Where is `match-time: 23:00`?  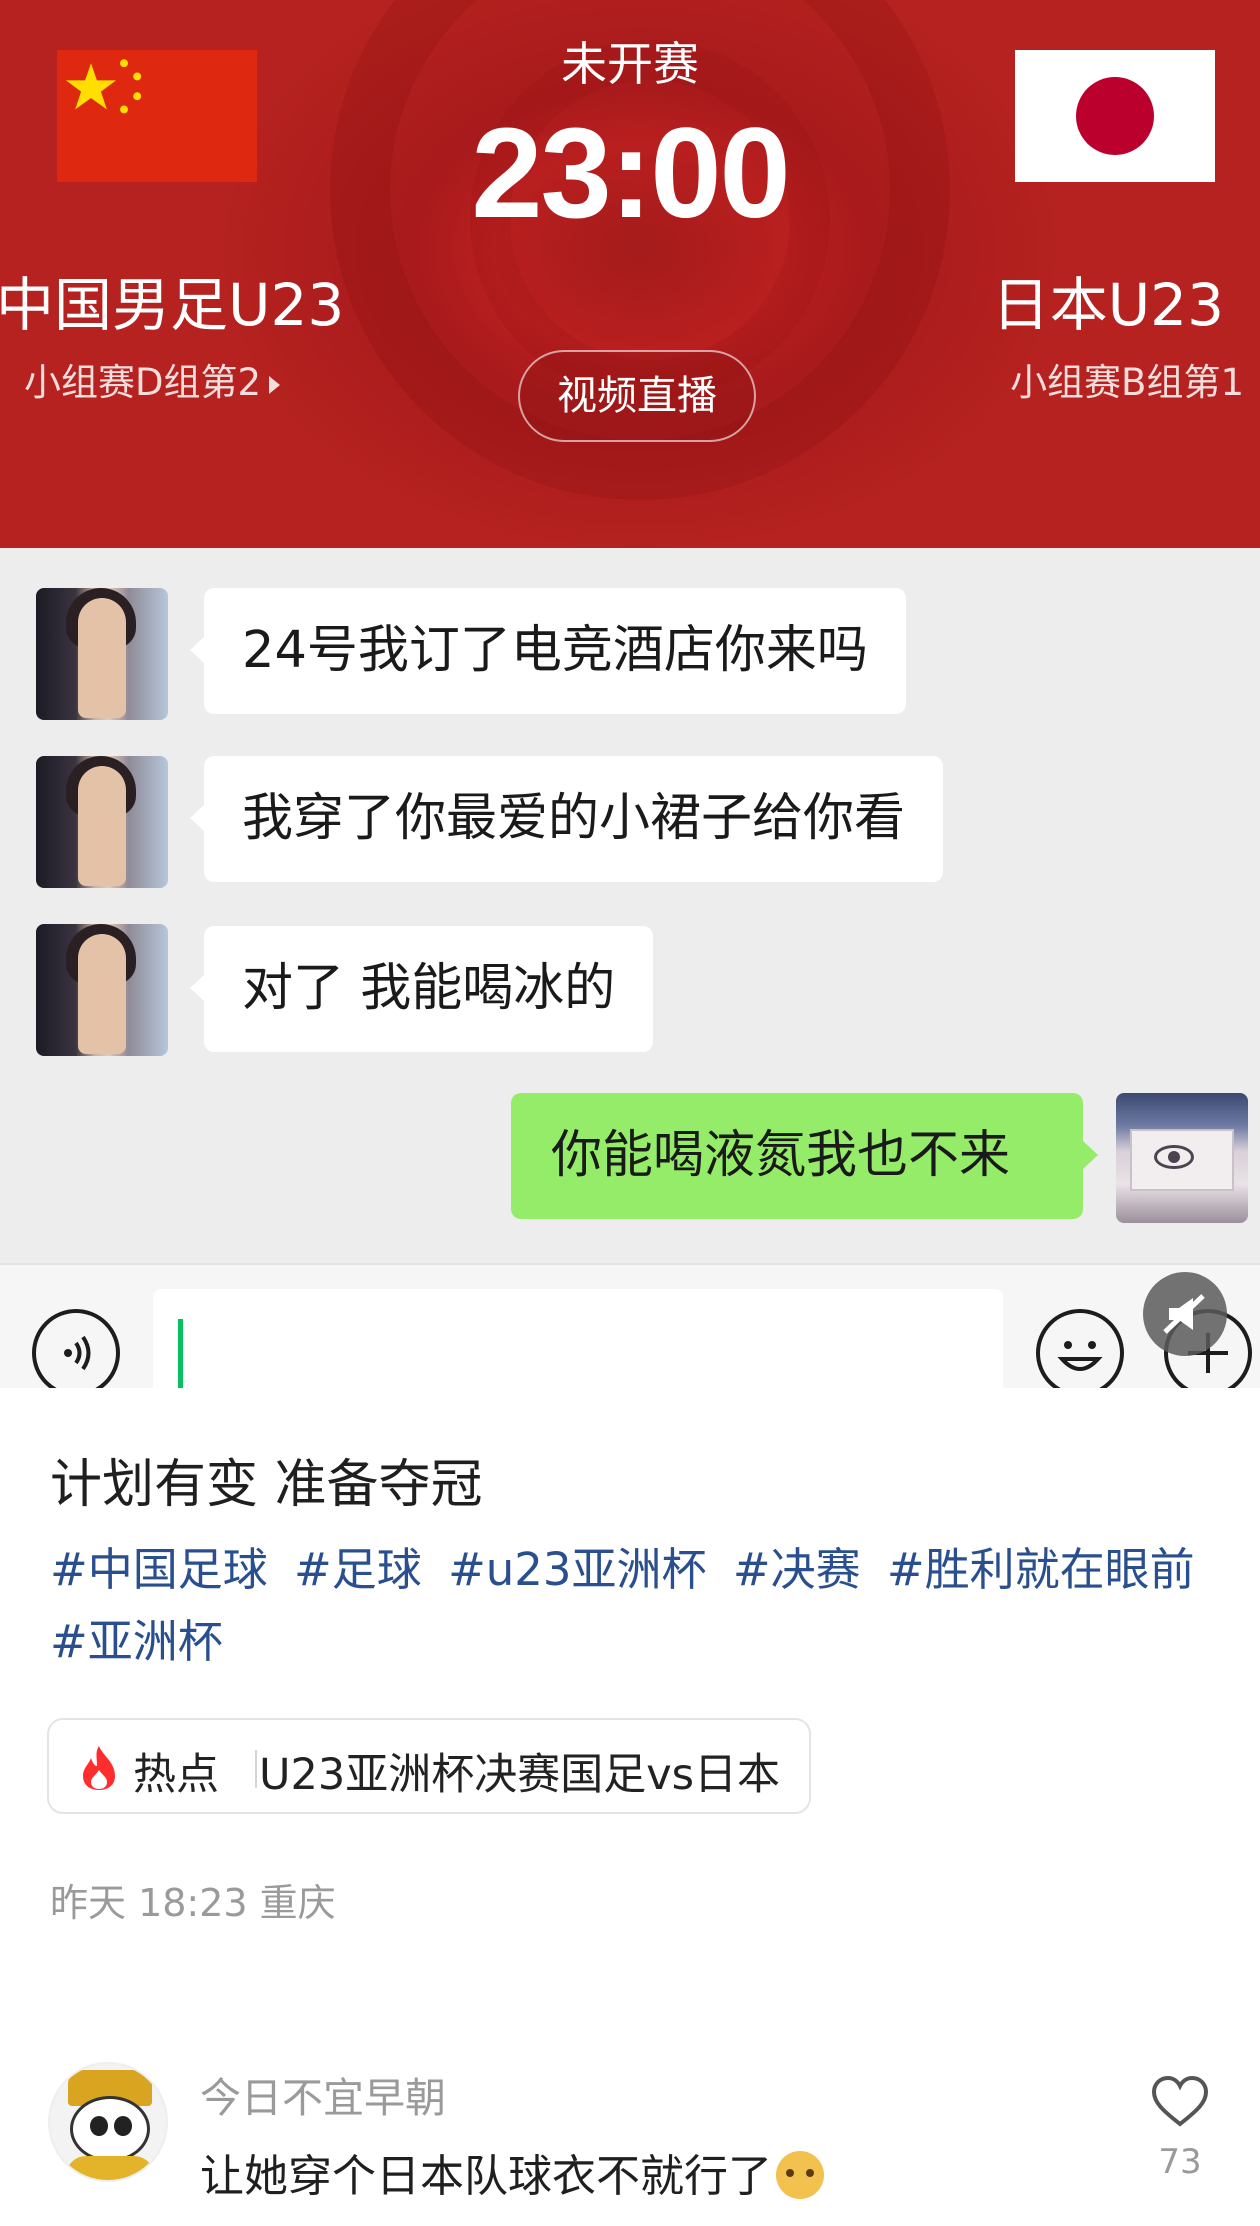 match-time: 23:00 is located at coordinates (630, 173).